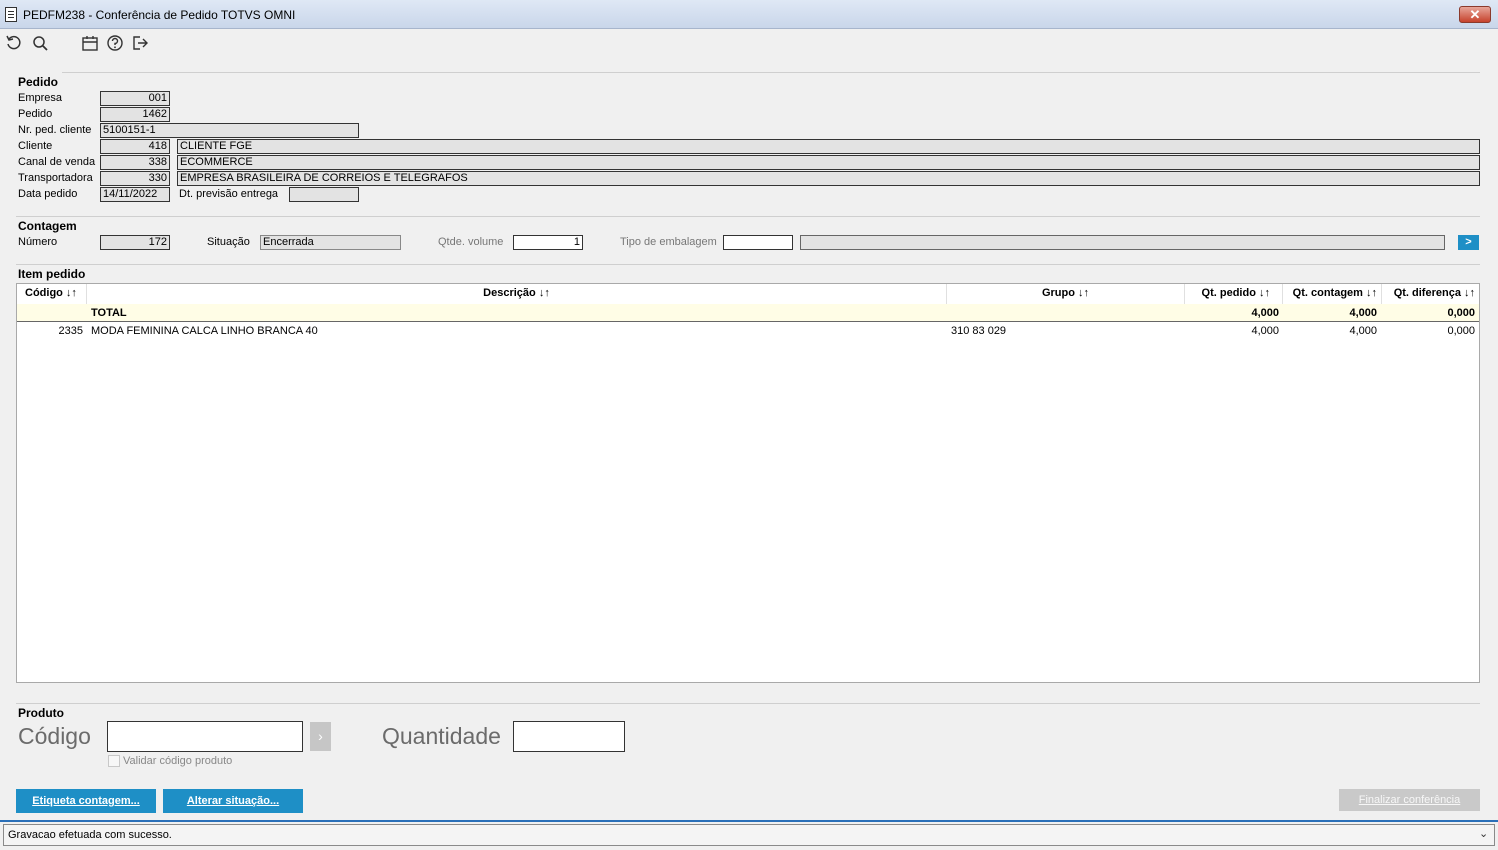  I want to click on canal-code-field: 338, so click(135, 162).